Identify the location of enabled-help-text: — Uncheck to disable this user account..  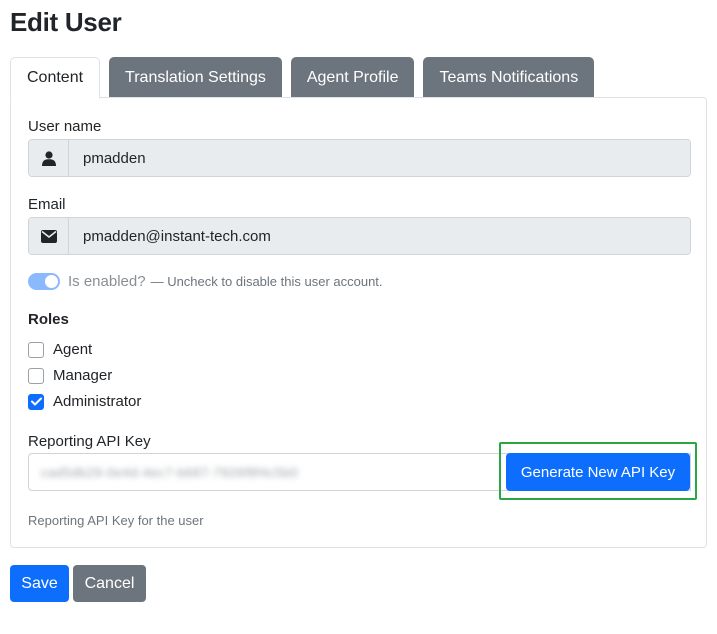
(266, 281).